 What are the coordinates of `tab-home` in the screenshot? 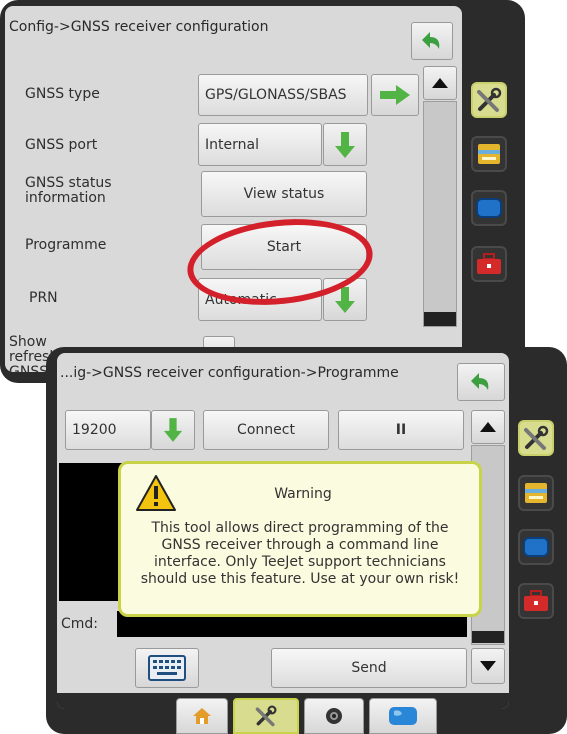 It's located at (202, 716).